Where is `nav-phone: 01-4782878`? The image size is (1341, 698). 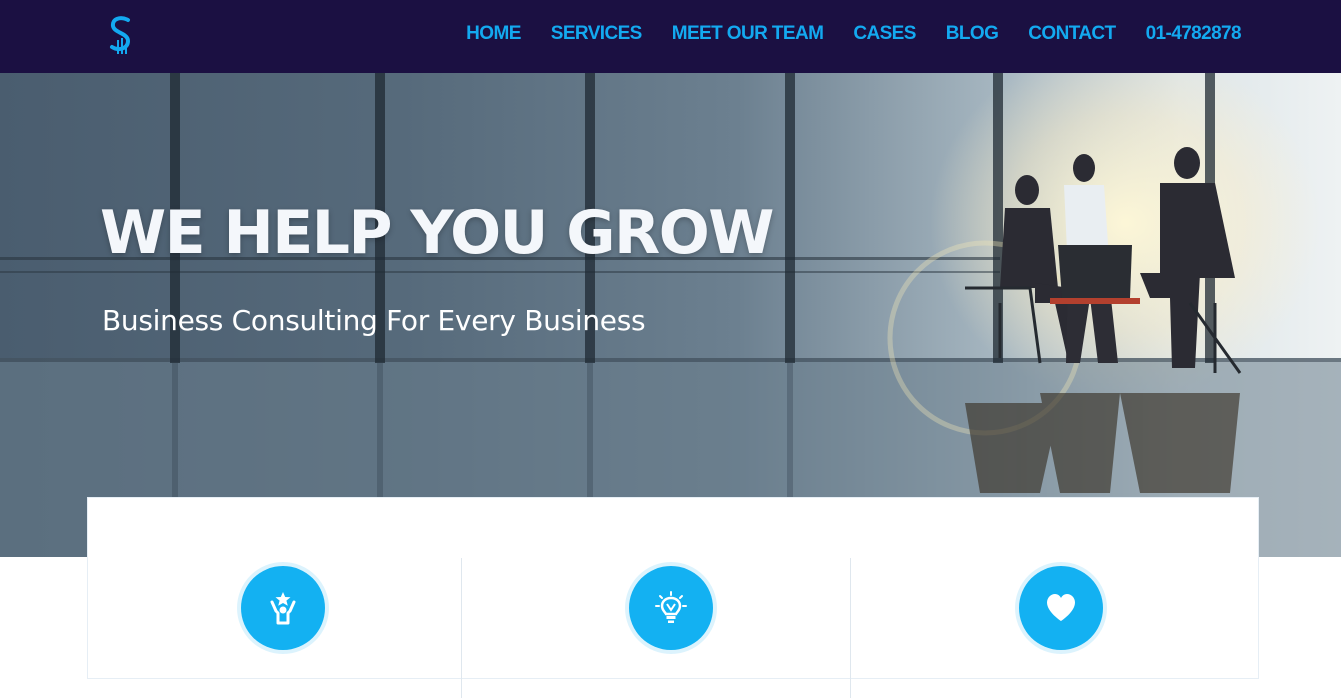 nav-phone: 01-4782878 is located at coordinates (1194, 34).